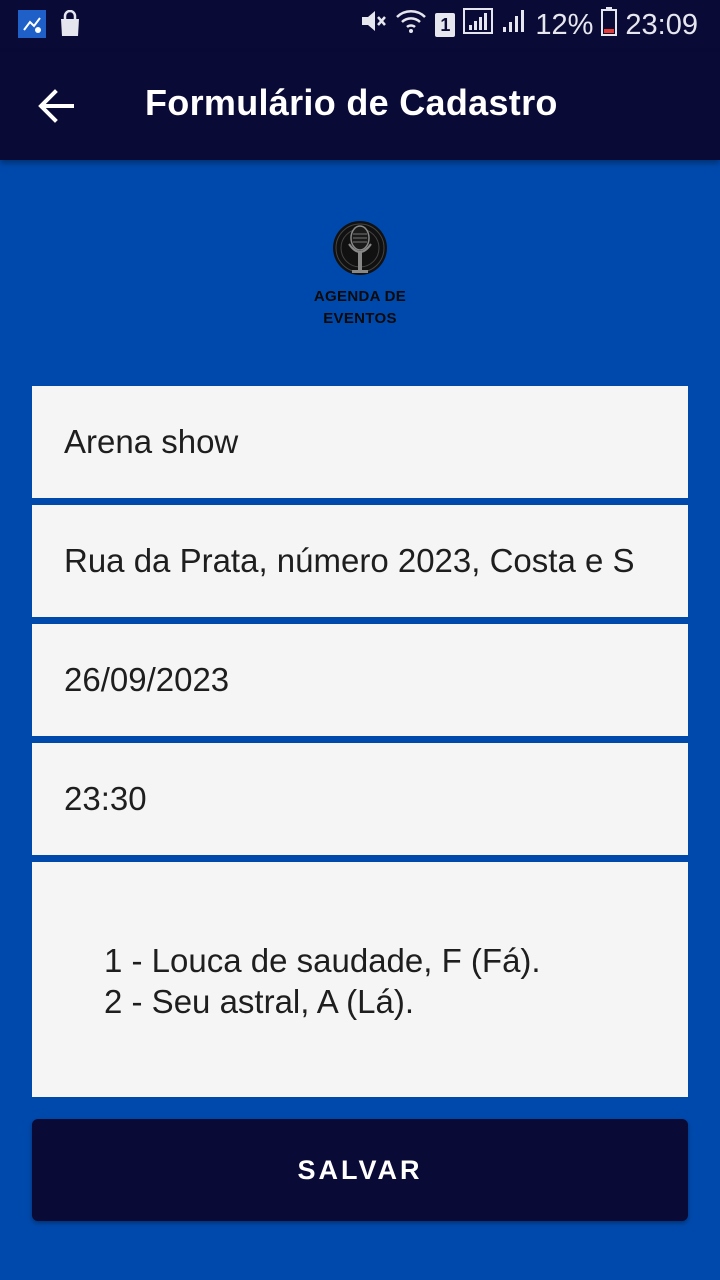 The image size is (720, 1280). What do you see at coordinates (147, 679) in the screenshot?
I see `date-value: 26/09/2023` at bounding box center [147, 679].